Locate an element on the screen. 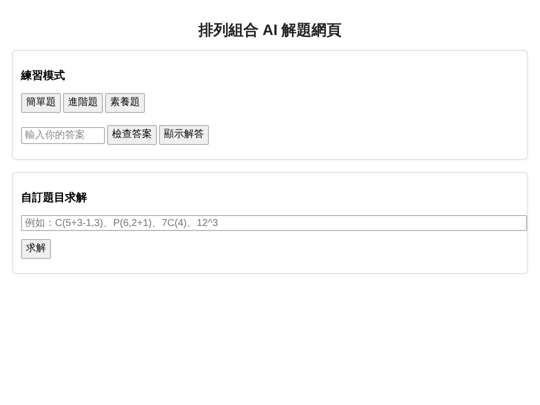 The width and height of the screenshot is (540, 405). level-button: 簡單題 is located at coordinates (41, 103).